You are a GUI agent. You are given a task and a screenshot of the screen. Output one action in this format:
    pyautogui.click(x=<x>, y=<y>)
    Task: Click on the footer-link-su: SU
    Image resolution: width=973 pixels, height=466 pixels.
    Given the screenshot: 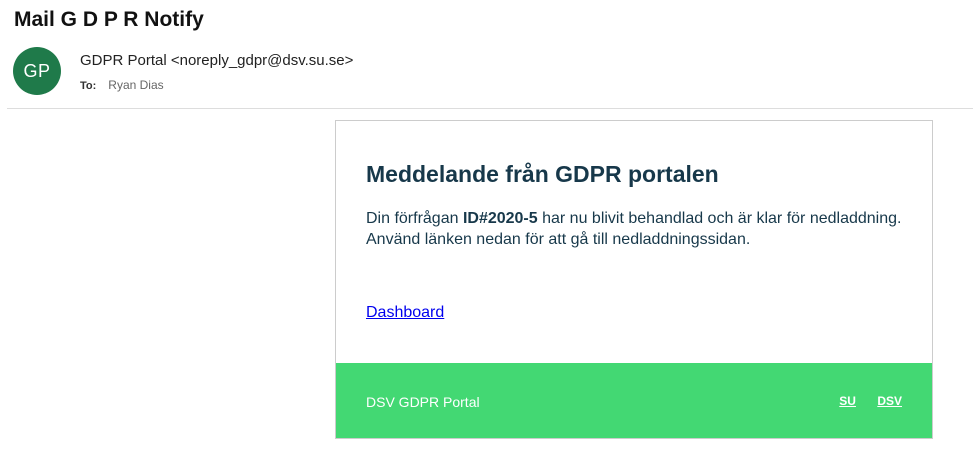 What is the action you would take?
    pyautogui.click(x=847, y=401)
    